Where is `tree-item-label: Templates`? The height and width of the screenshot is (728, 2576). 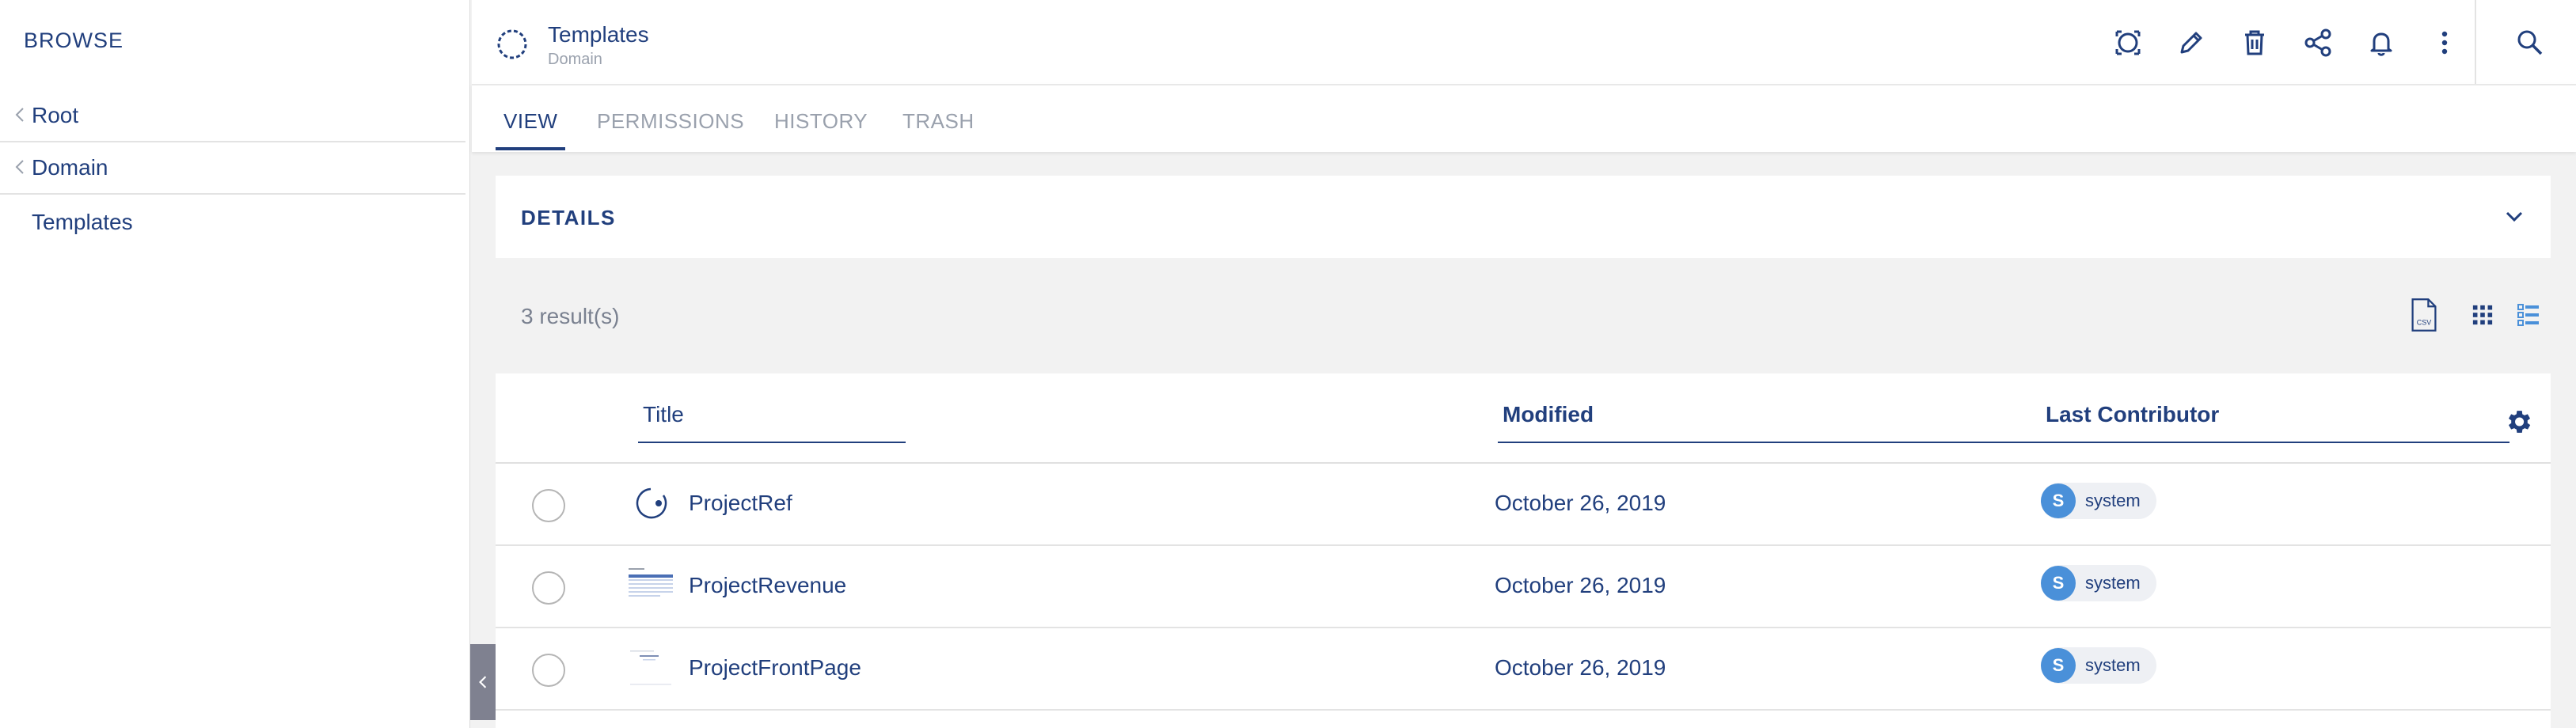
tree-item-label: Templates is located at coordinates (82, 222).